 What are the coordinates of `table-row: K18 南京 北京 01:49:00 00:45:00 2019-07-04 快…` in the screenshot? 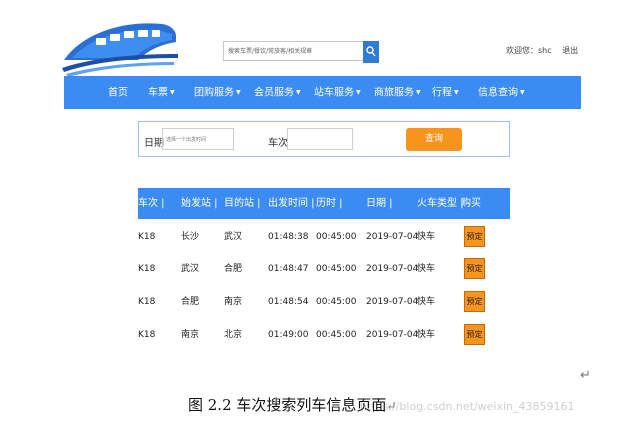 It's located at (324, 335).